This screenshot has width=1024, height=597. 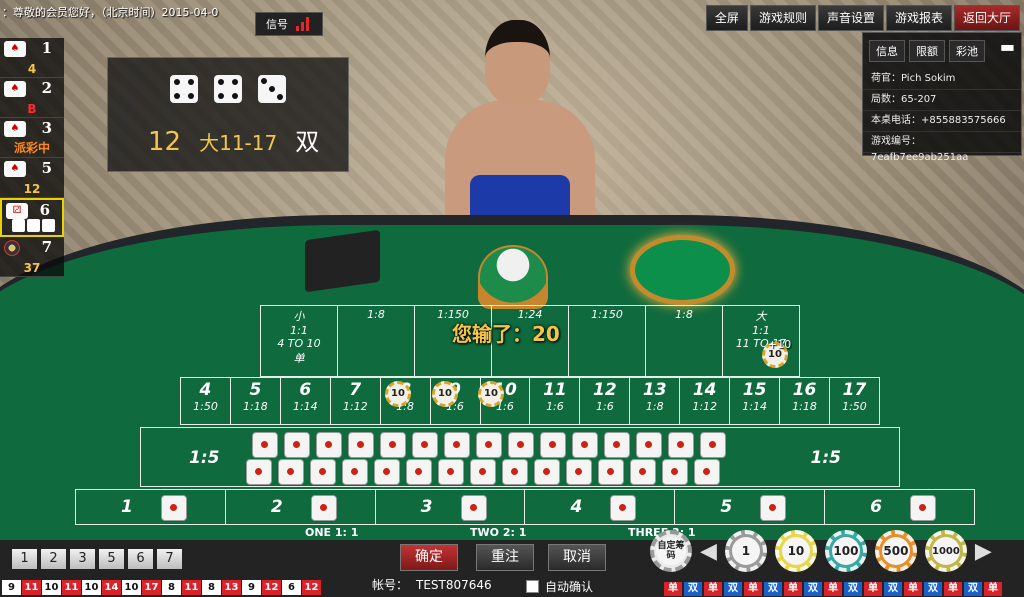 I want to click on cancel-button: 取消, so click(x=577, y=557).